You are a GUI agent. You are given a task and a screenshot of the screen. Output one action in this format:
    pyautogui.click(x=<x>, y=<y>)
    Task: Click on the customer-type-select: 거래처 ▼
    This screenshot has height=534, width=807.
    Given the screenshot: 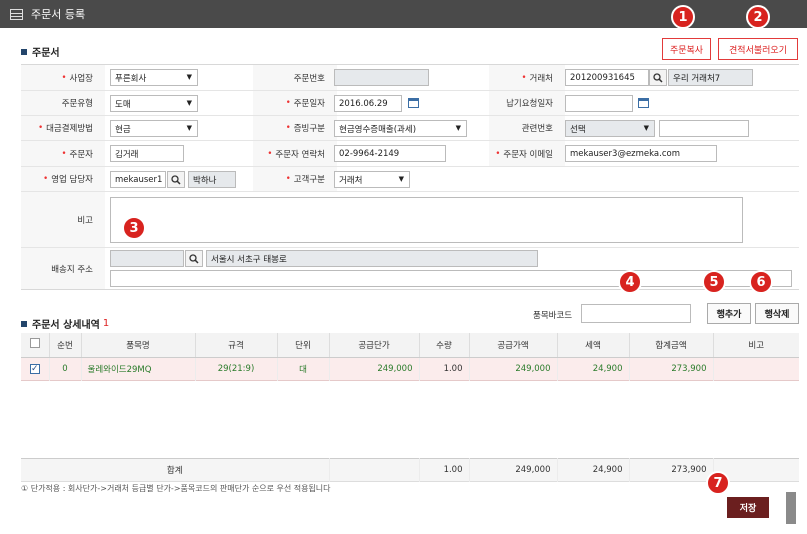 What is the action you would take?
    pyautogui.click(x=372, y=179)
    